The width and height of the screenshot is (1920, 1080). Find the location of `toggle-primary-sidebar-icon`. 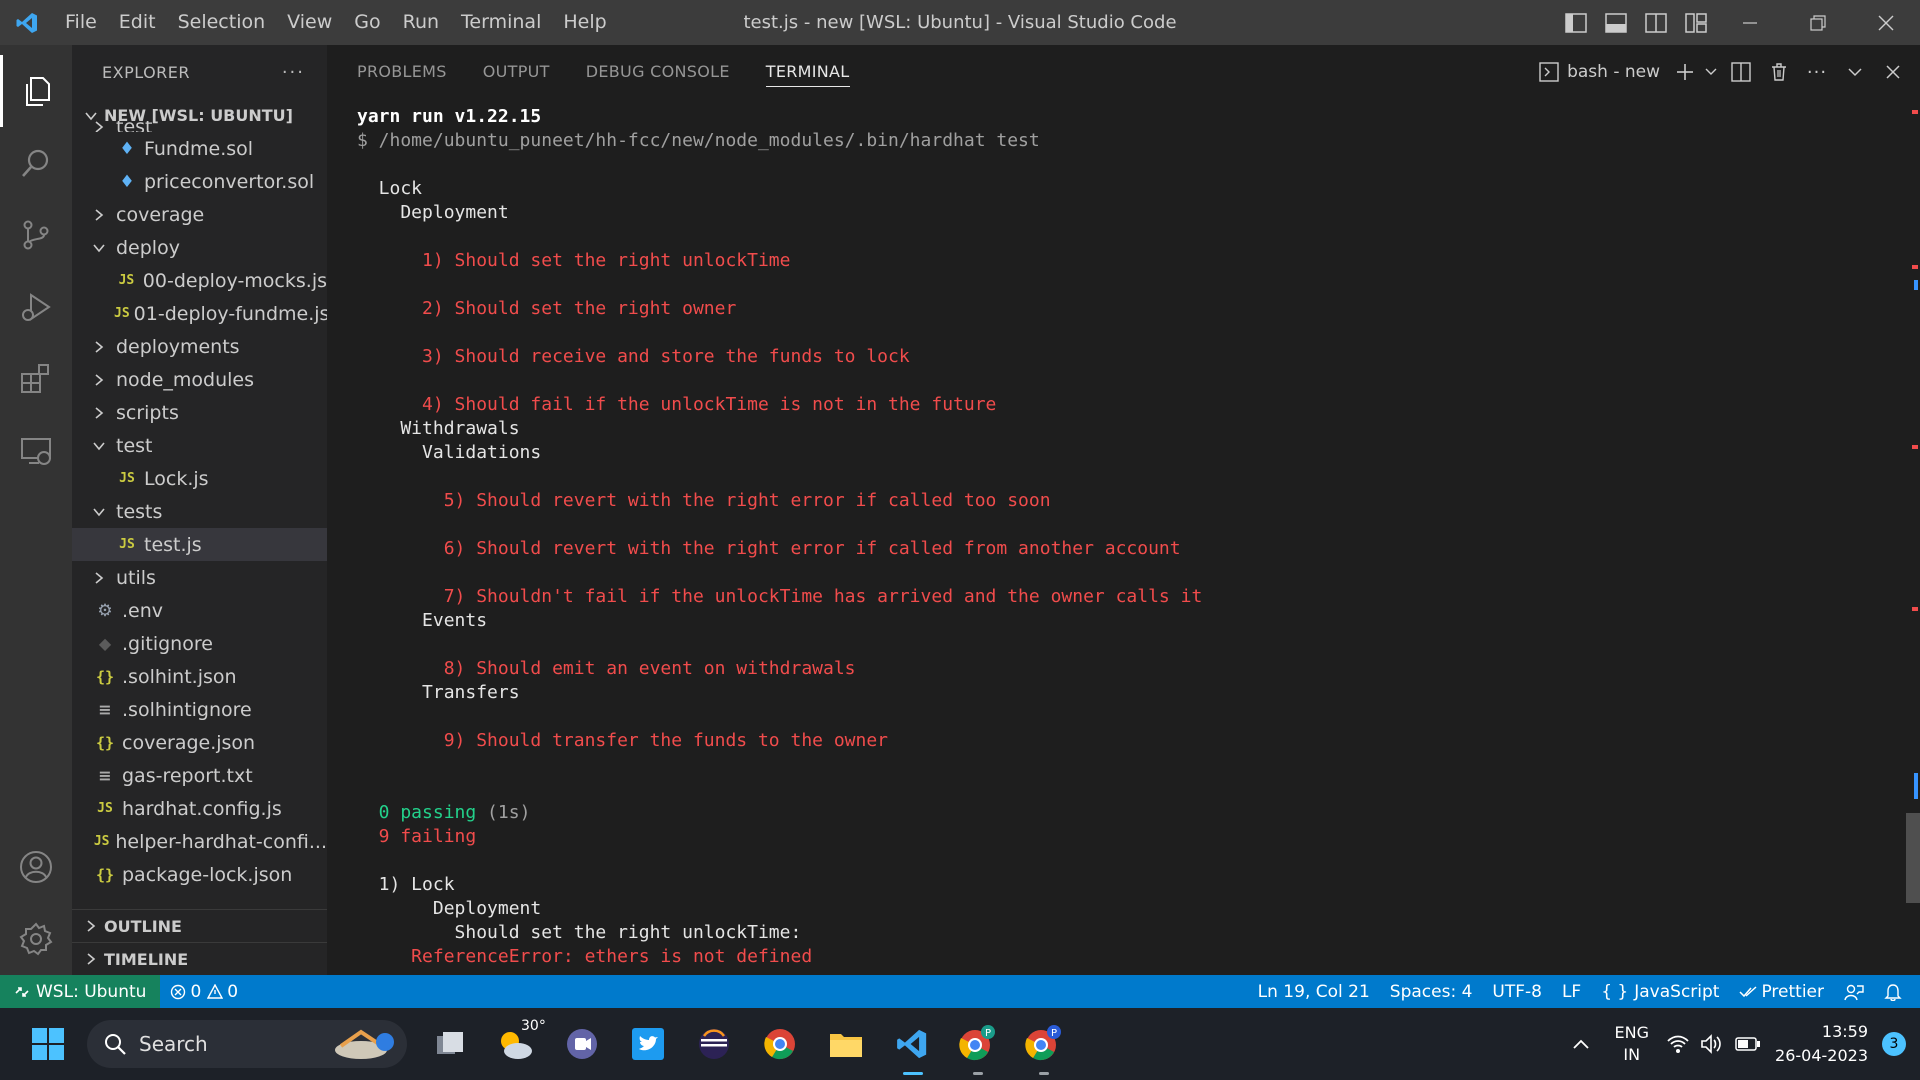

toggle-primary-sidebar-icon is located at coordinates (1576, 22).